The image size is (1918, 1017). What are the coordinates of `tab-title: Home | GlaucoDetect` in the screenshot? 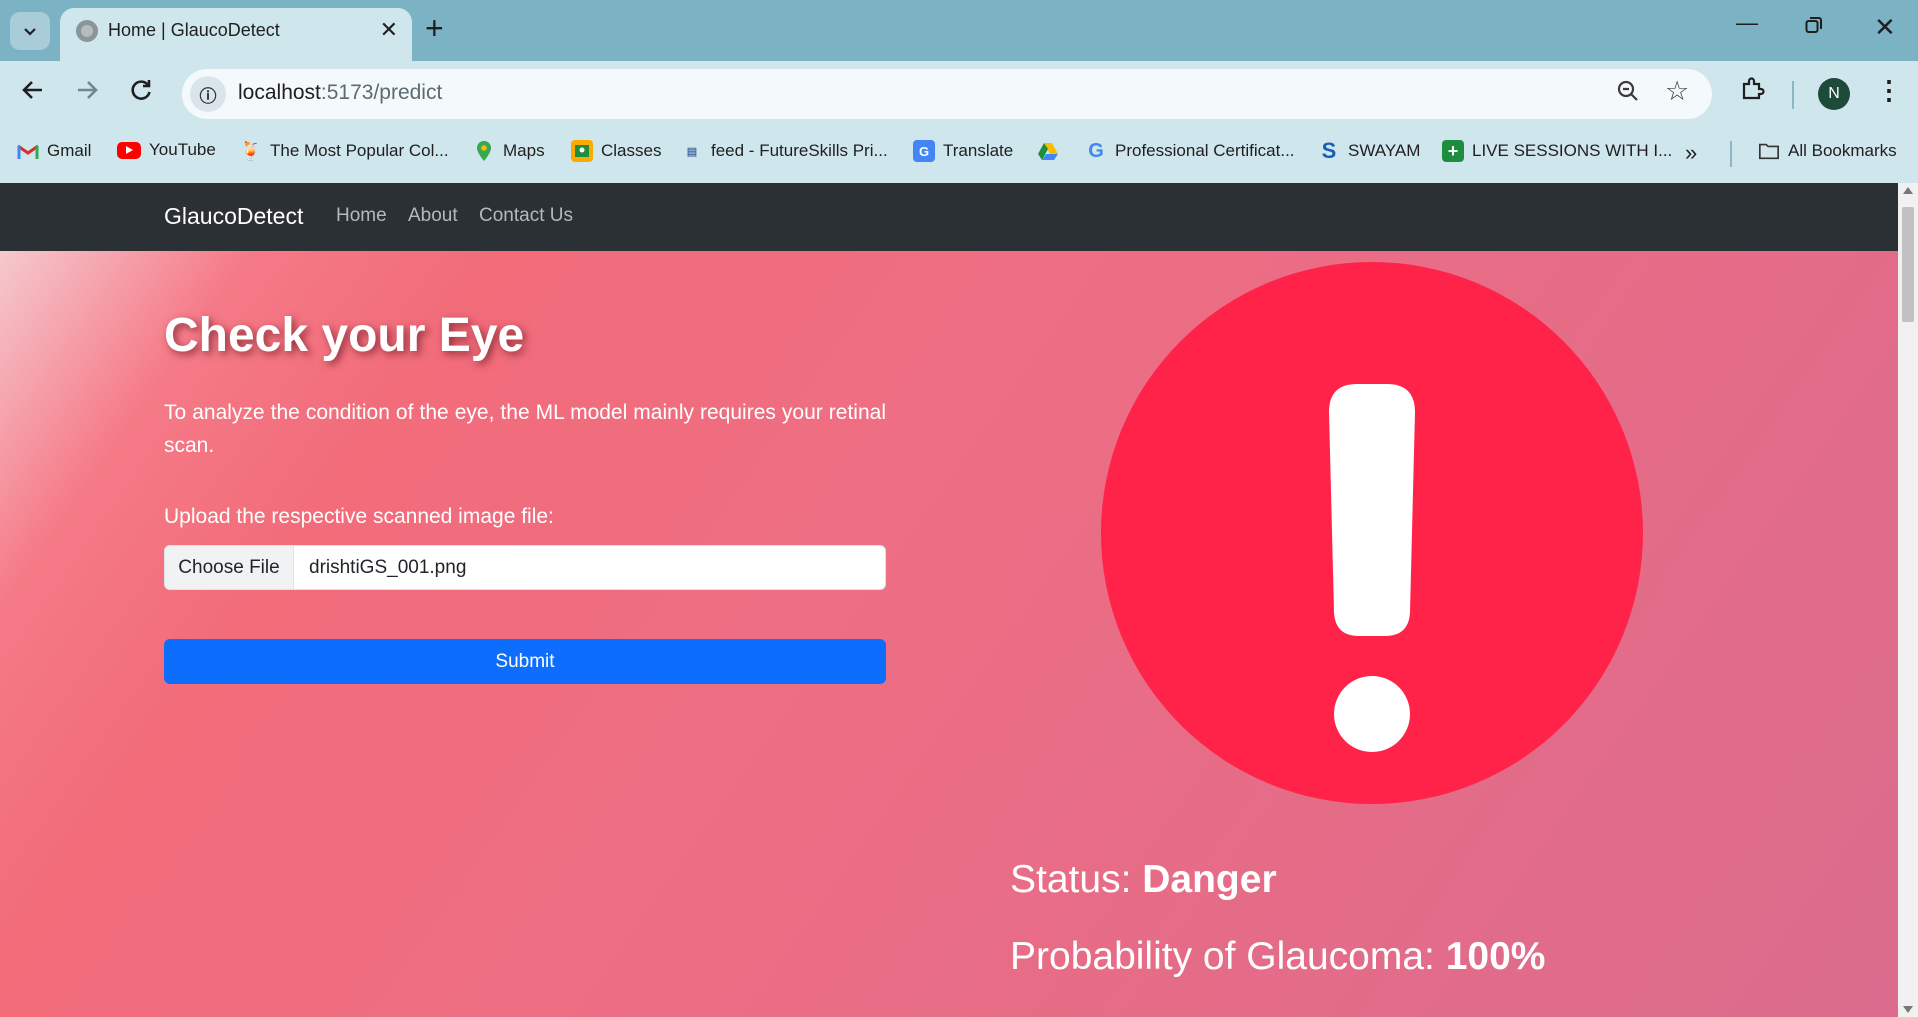 It's located at (194, 30).